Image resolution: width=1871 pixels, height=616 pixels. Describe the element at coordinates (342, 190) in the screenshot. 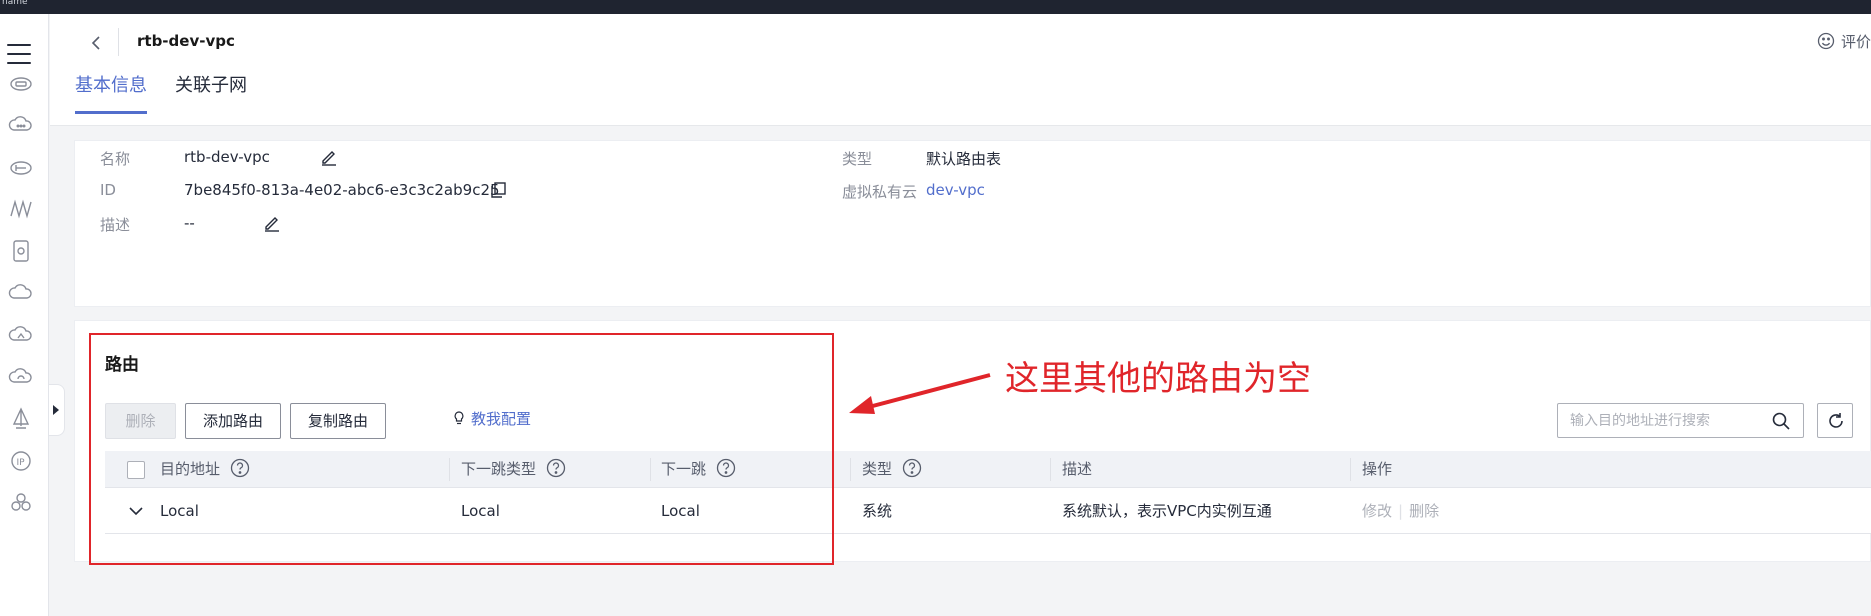

I see `id-value: 7be845f0-813a-4e02-abc6-e3c3c2ab9c25` at that location.